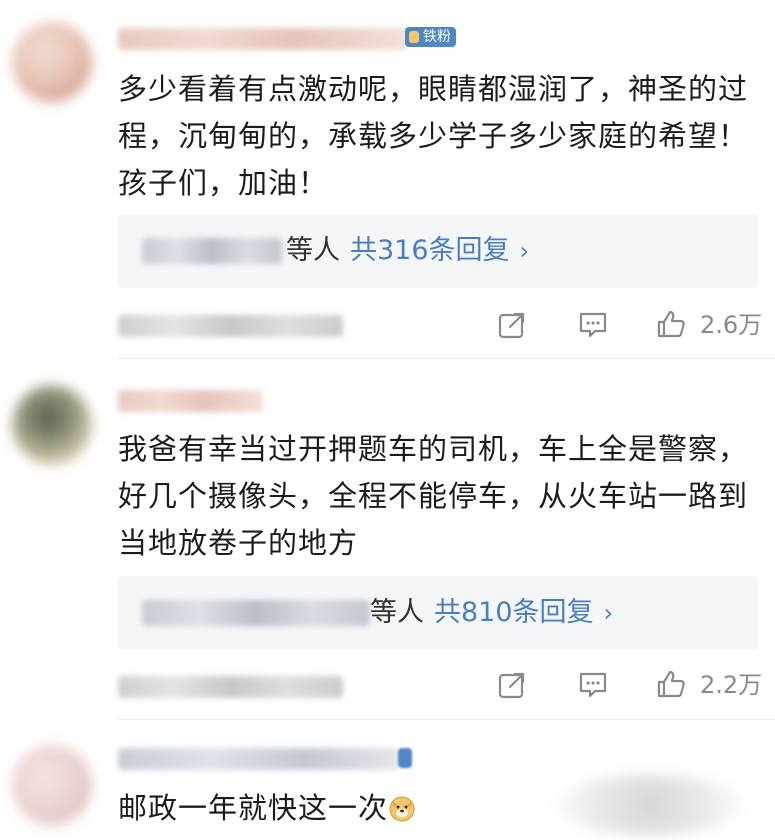 This screenshot has height=840, width=775. I want to click on fan-badge, so click(405, 758).